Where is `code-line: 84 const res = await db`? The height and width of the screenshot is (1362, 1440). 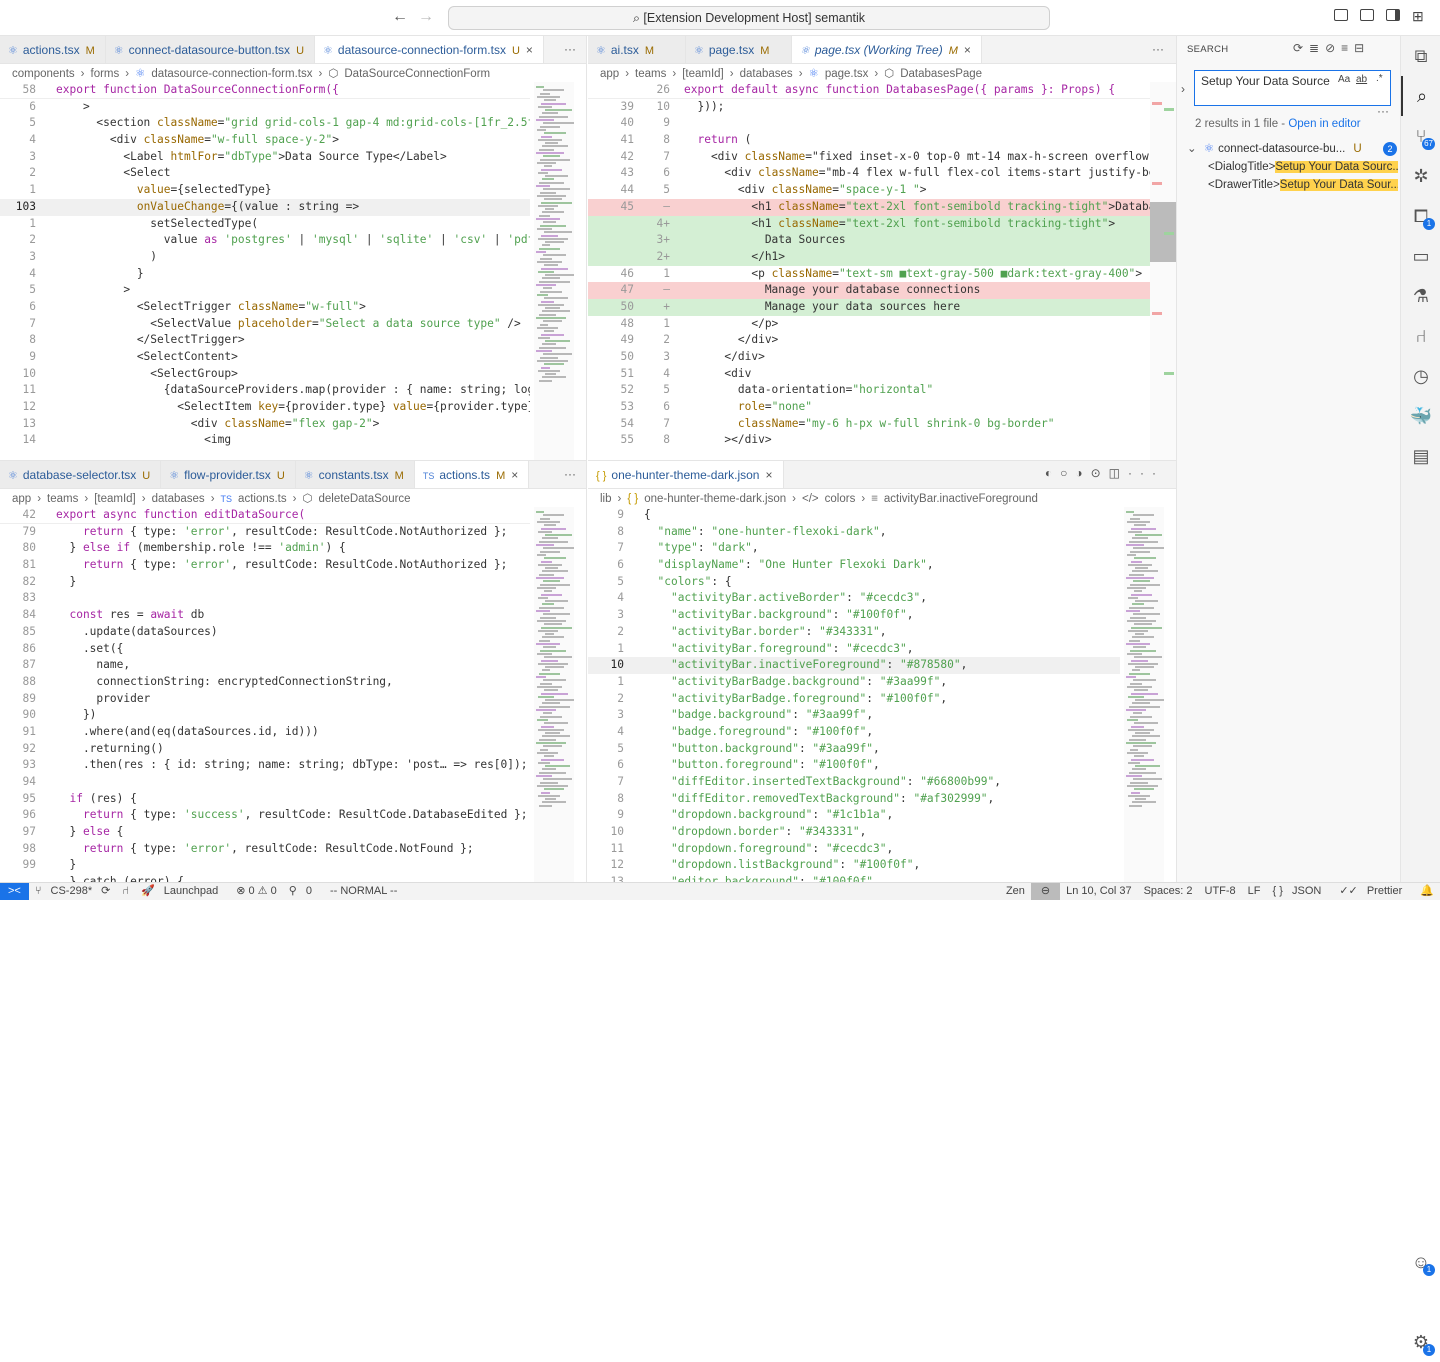
code-line: 84 const res = await db is located at coordinates (265, 615).